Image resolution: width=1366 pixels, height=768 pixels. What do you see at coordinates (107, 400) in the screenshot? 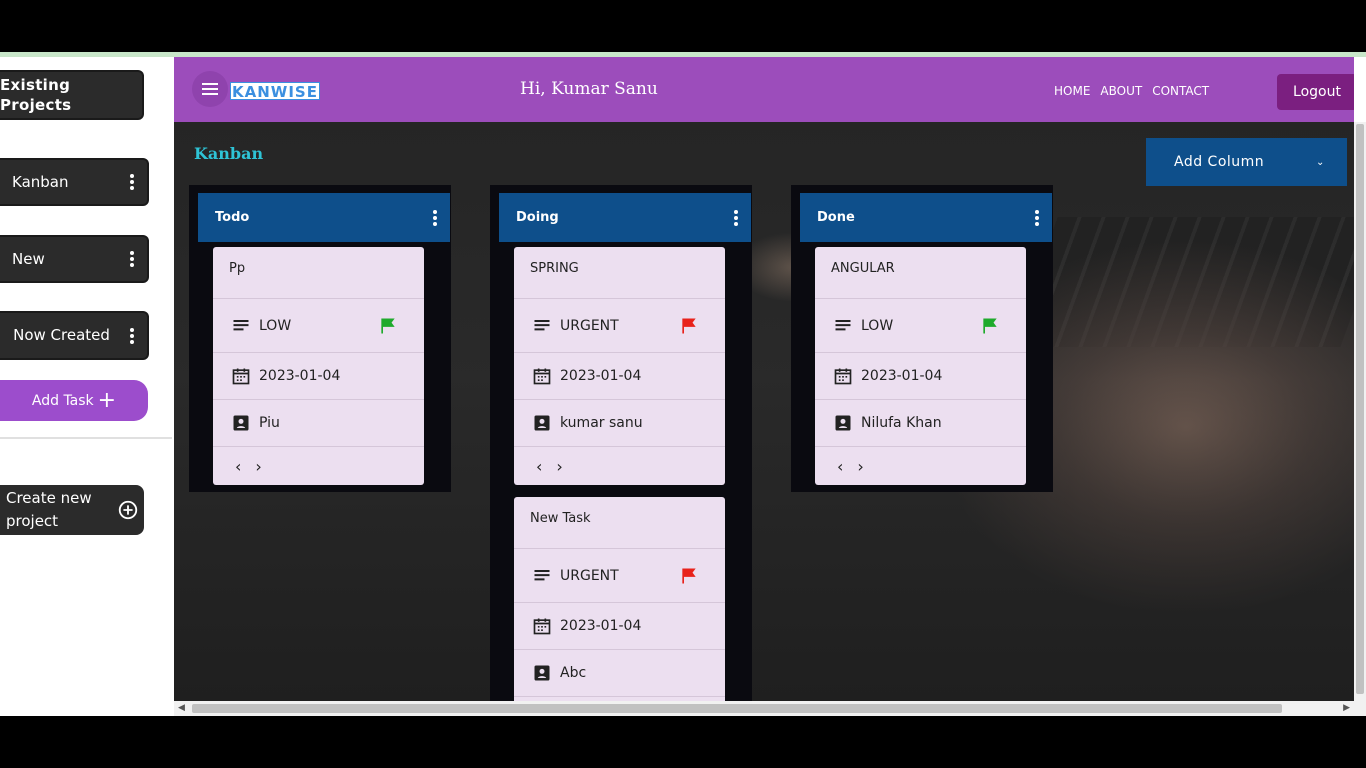
I see `plus-icon: +` at bounding box center [107, 400].